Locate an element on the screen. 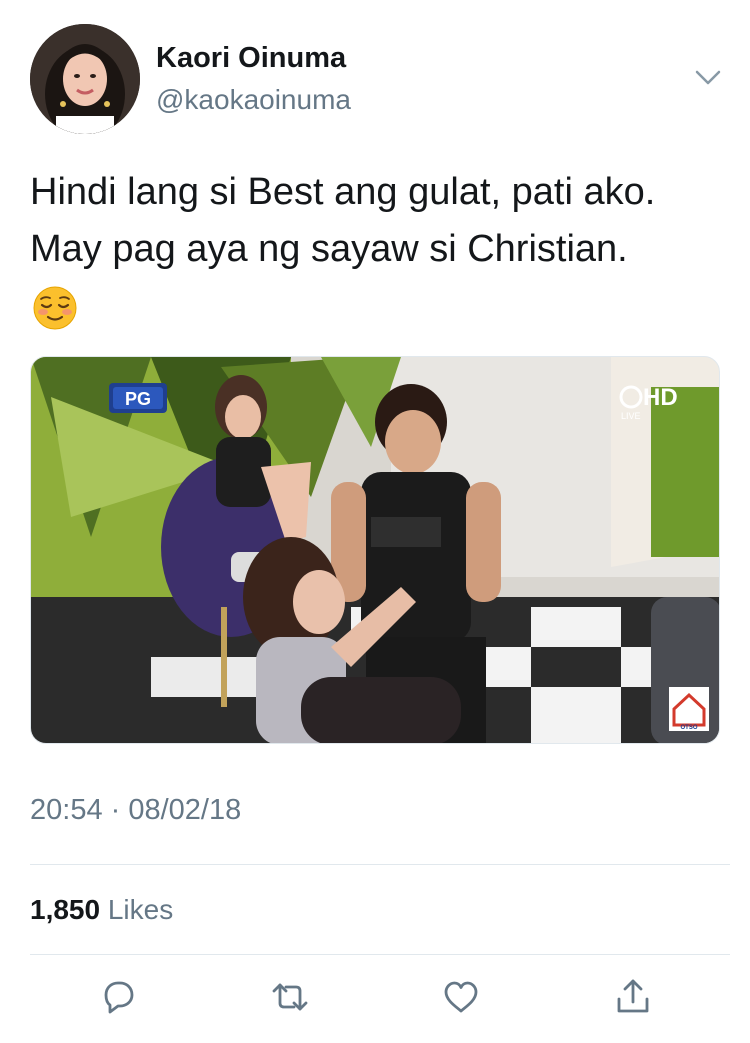 This screenshot has height=1043, width=750. reply-icon is located at coordinates (118, 997).